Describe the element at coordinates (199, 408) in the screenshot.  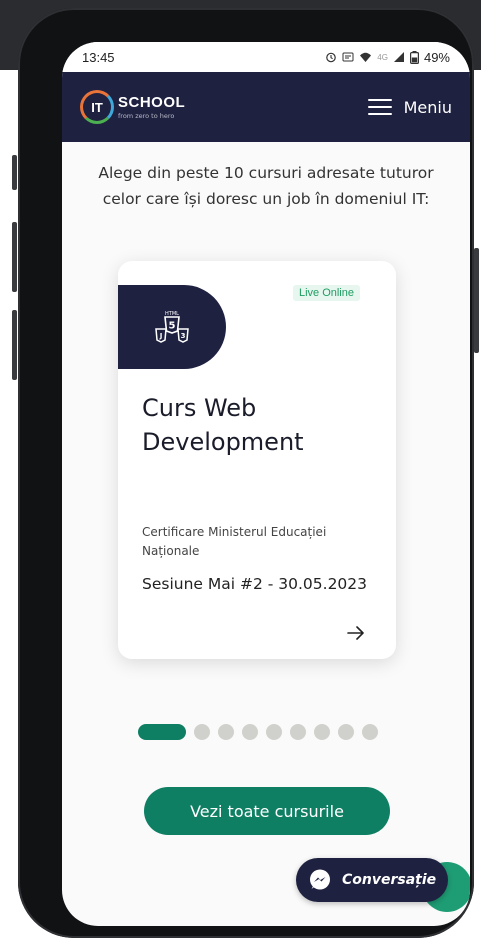
I see `course-title-line-1: Curs Web` at that location.